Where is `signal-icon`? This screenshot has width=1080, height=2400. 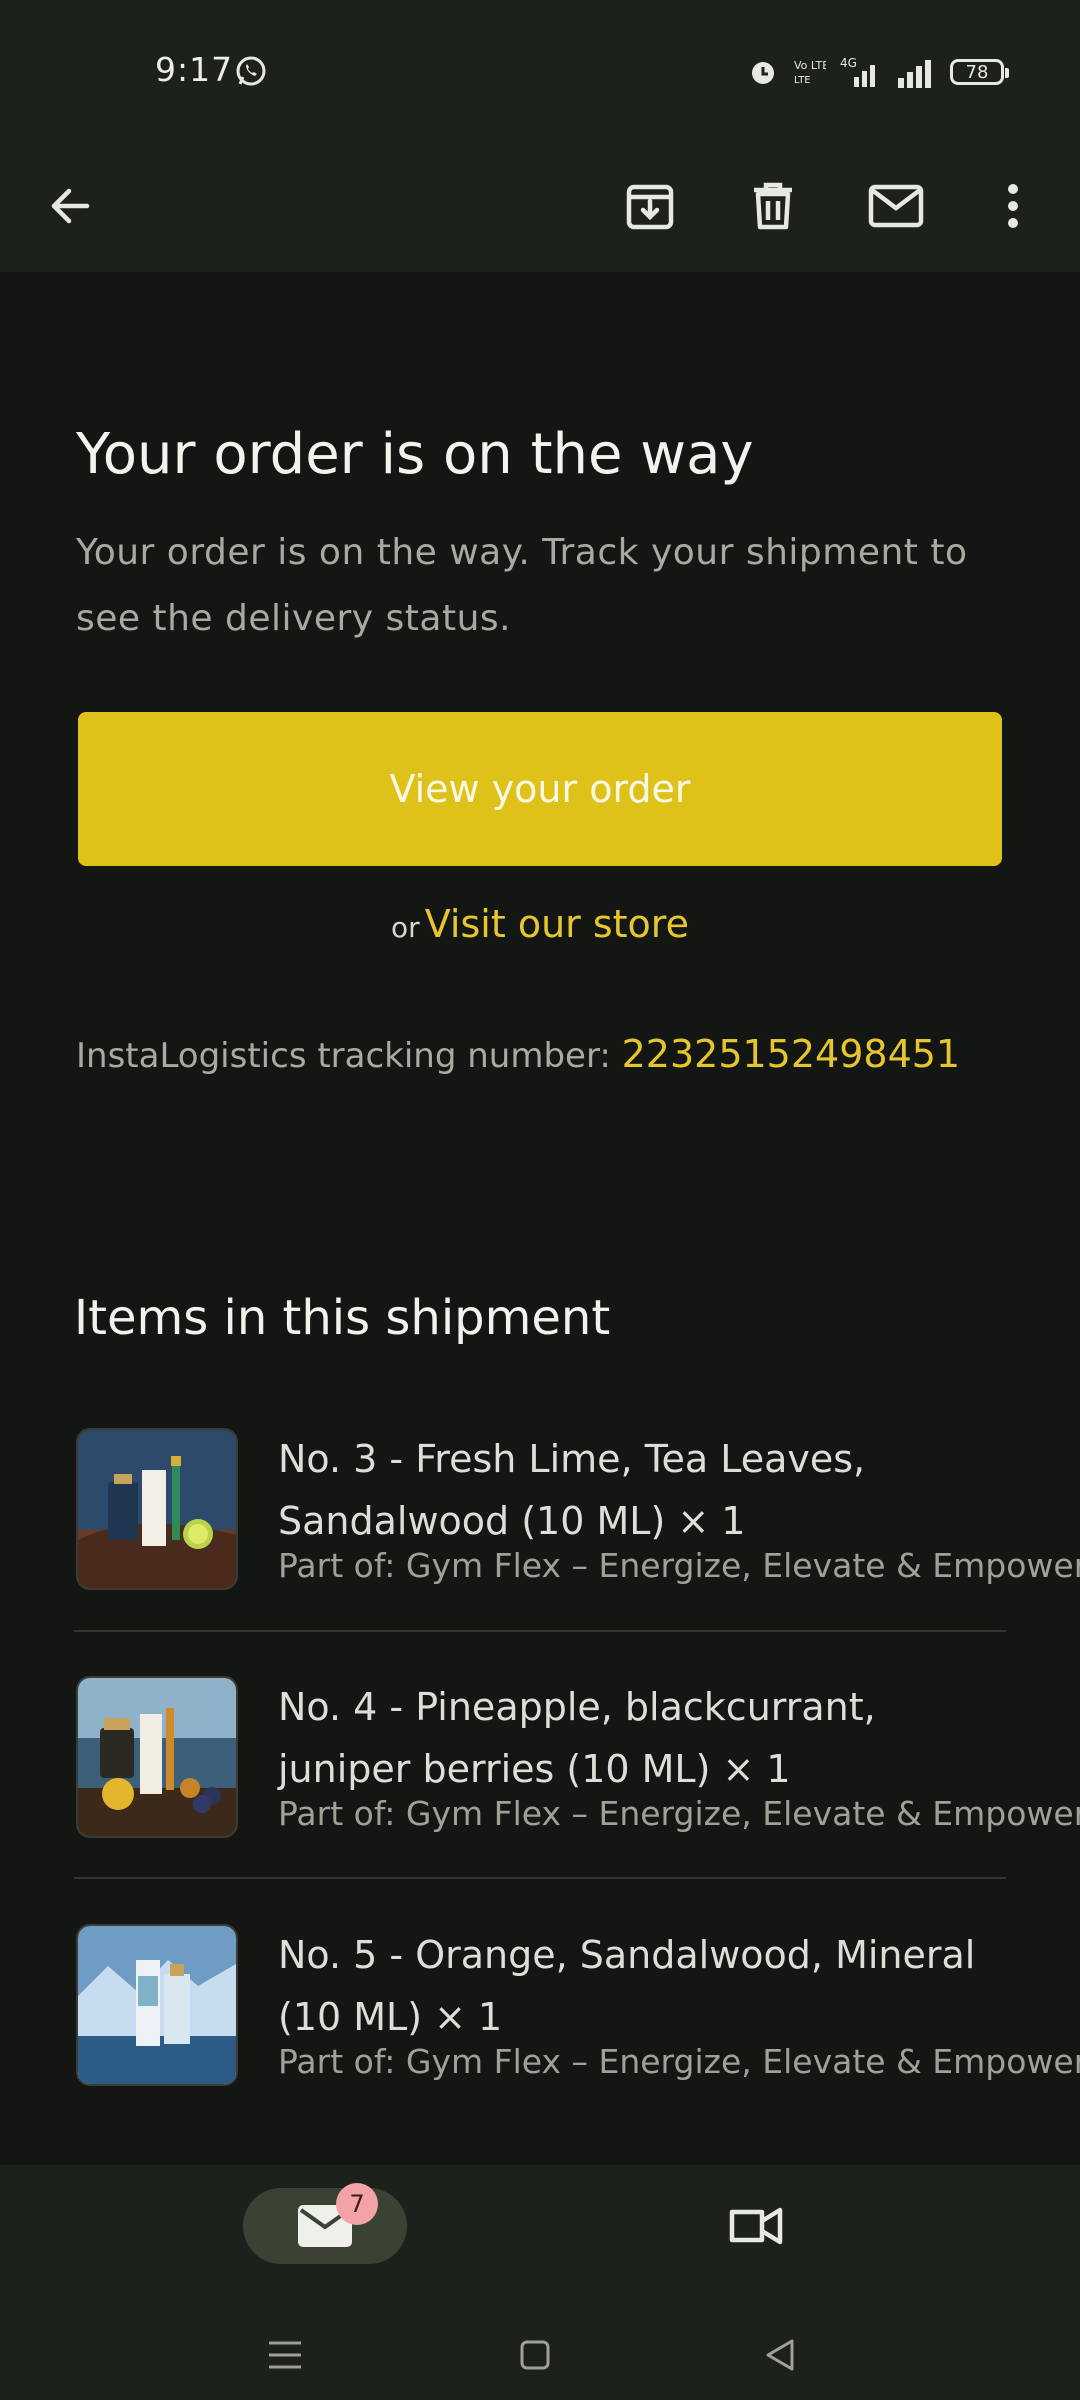
signal-icon is located at coordinates (914, 74).